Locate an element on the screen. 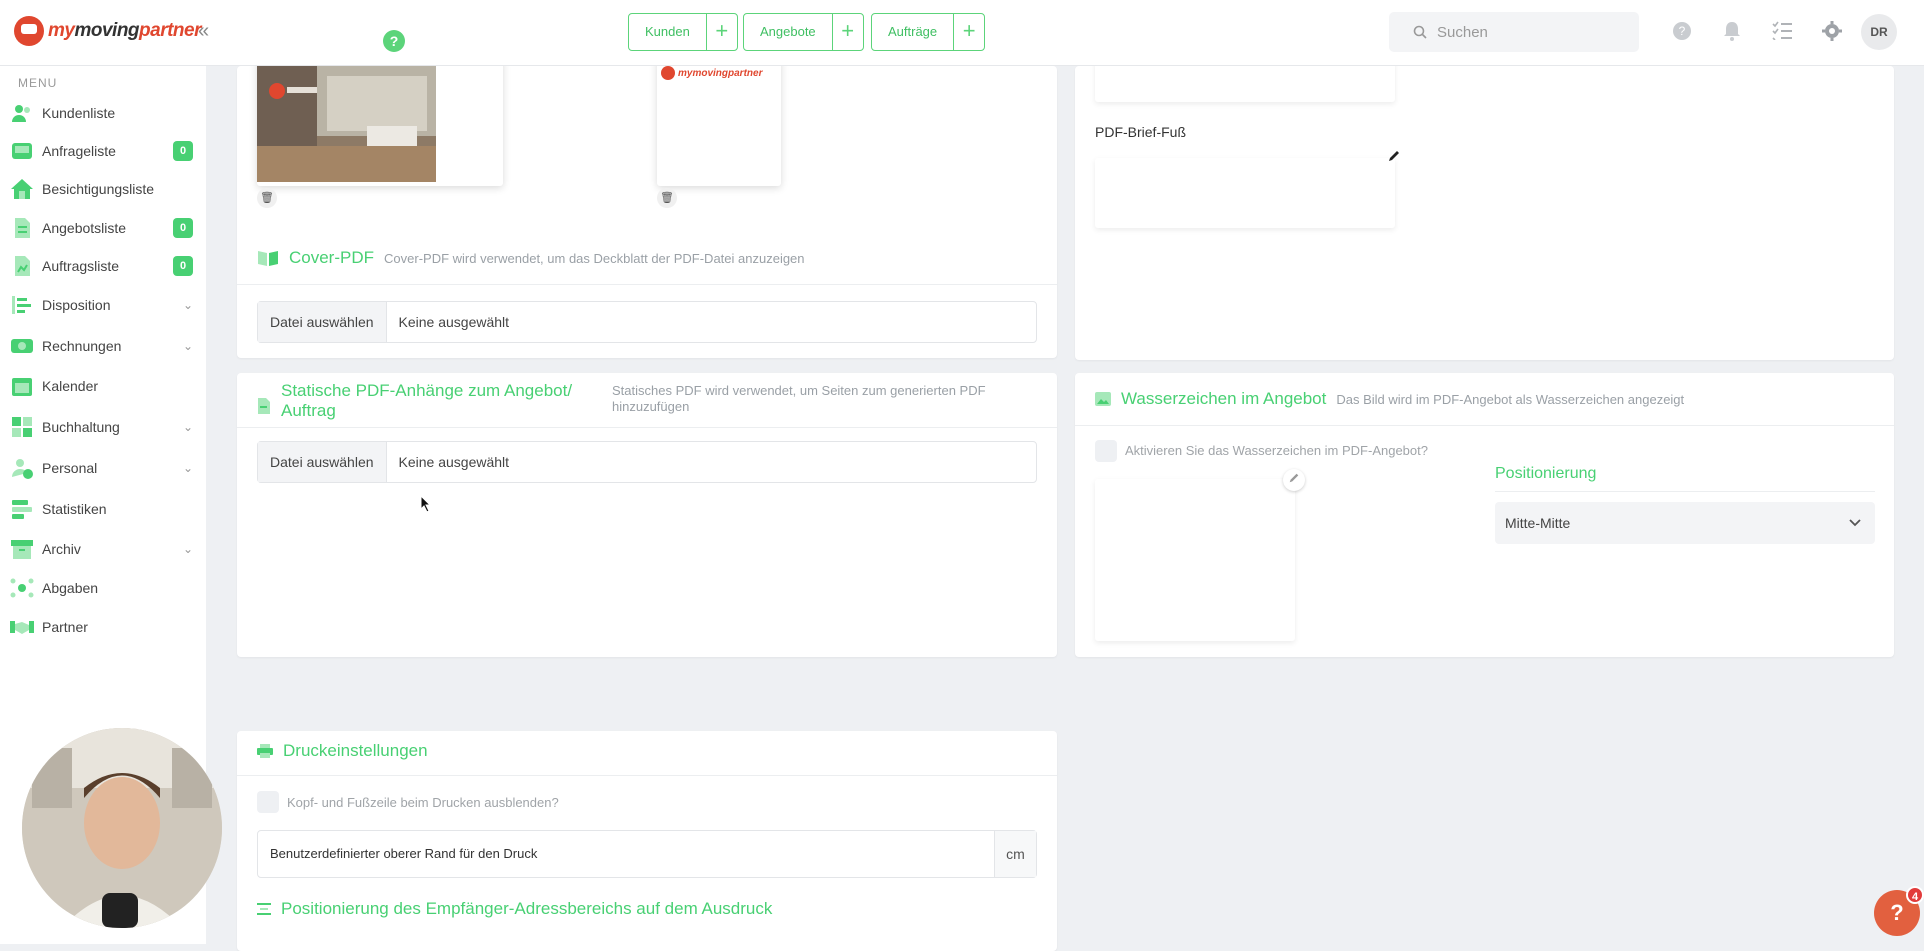  search-placeholder: Suchen is located at coordinates (1462, 32).